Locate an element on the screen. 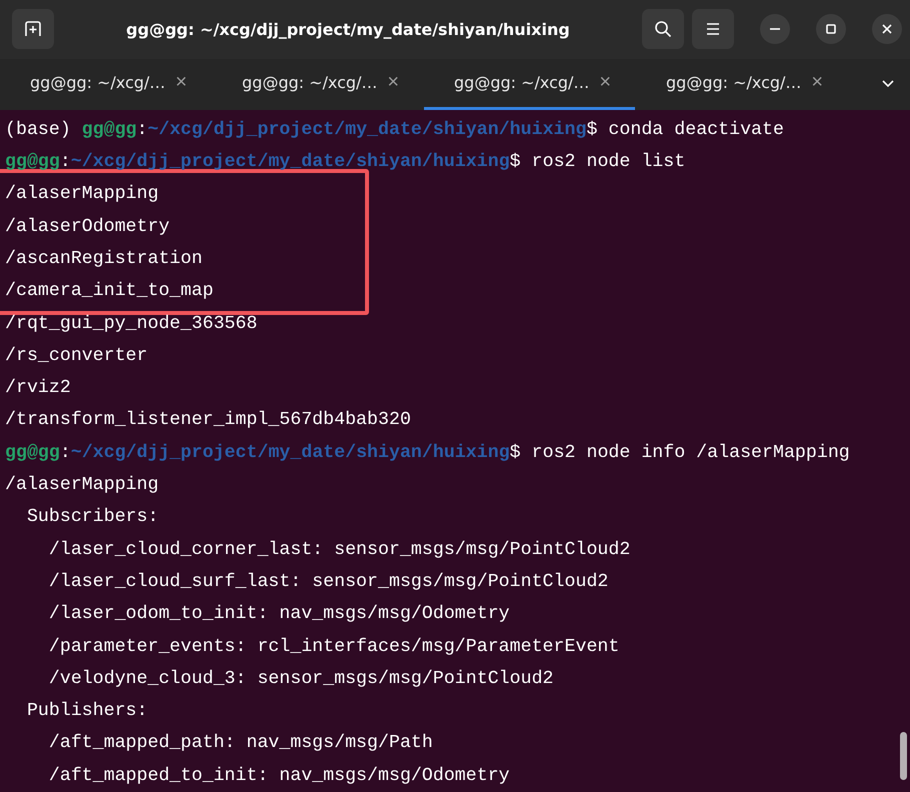 This screenshot has height=792, width=910. output-line: /laser_odom_to_init: nav_msgs/msg/Odometry is located at coordinates (279, 614).